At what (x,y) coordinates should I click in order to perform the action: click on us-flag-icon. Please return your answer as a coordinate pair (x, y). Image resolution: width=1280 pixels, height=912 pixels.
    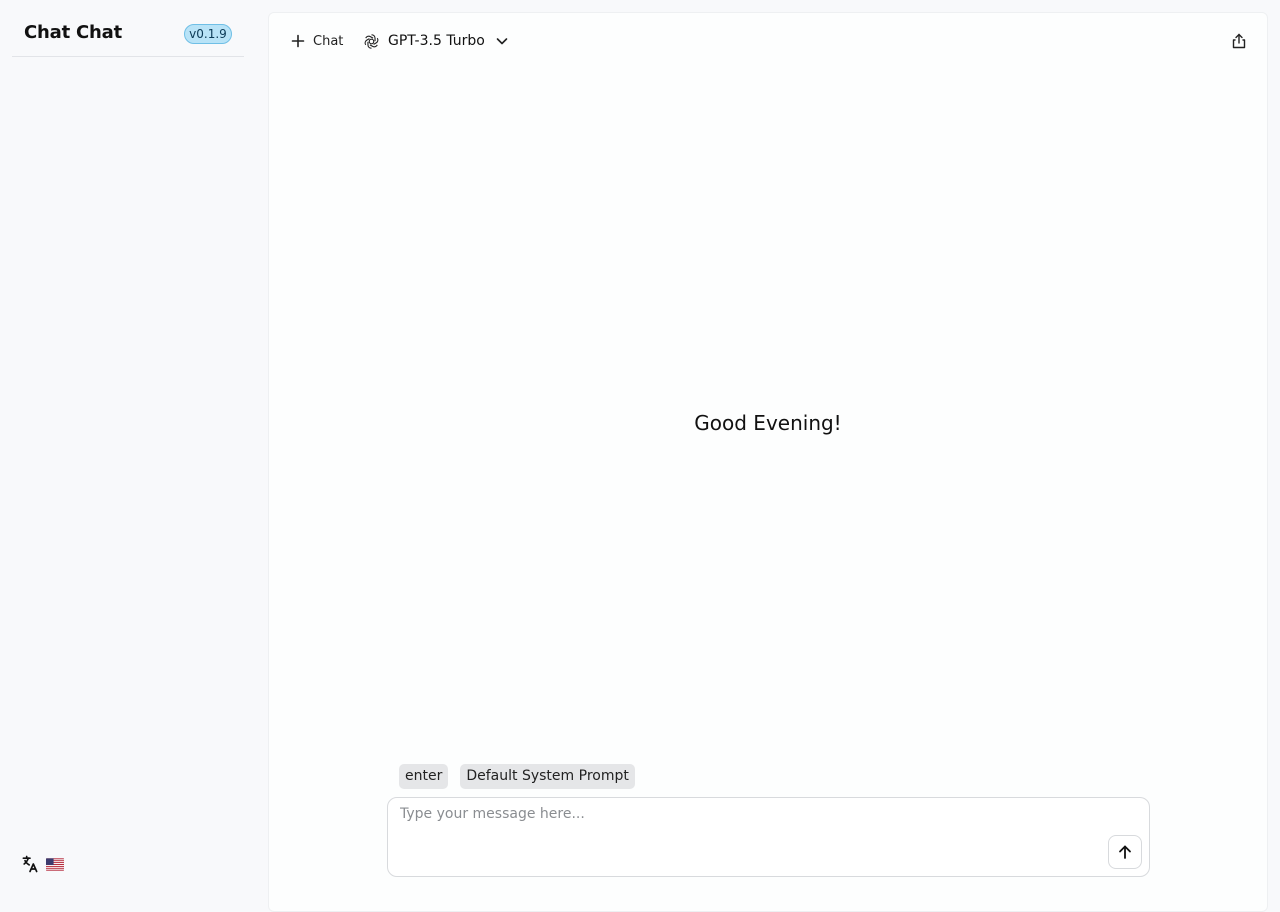
    Looking at the image, I should click on (55, 864).